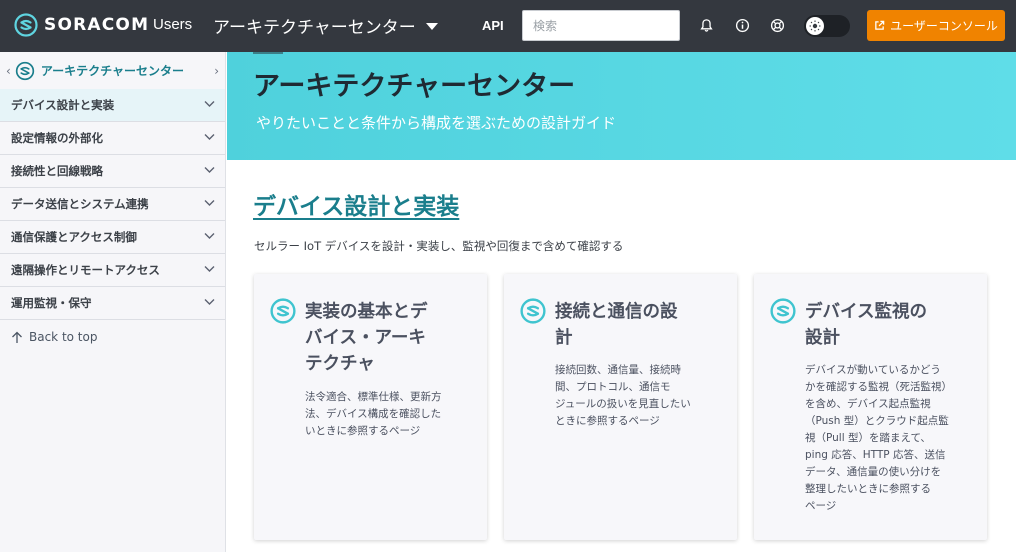  What do you see at coordinates (57, 138) in the screenshot?
I see `sidebar-item-label: 設定情報の外部化` at bounding box center [57, 138].